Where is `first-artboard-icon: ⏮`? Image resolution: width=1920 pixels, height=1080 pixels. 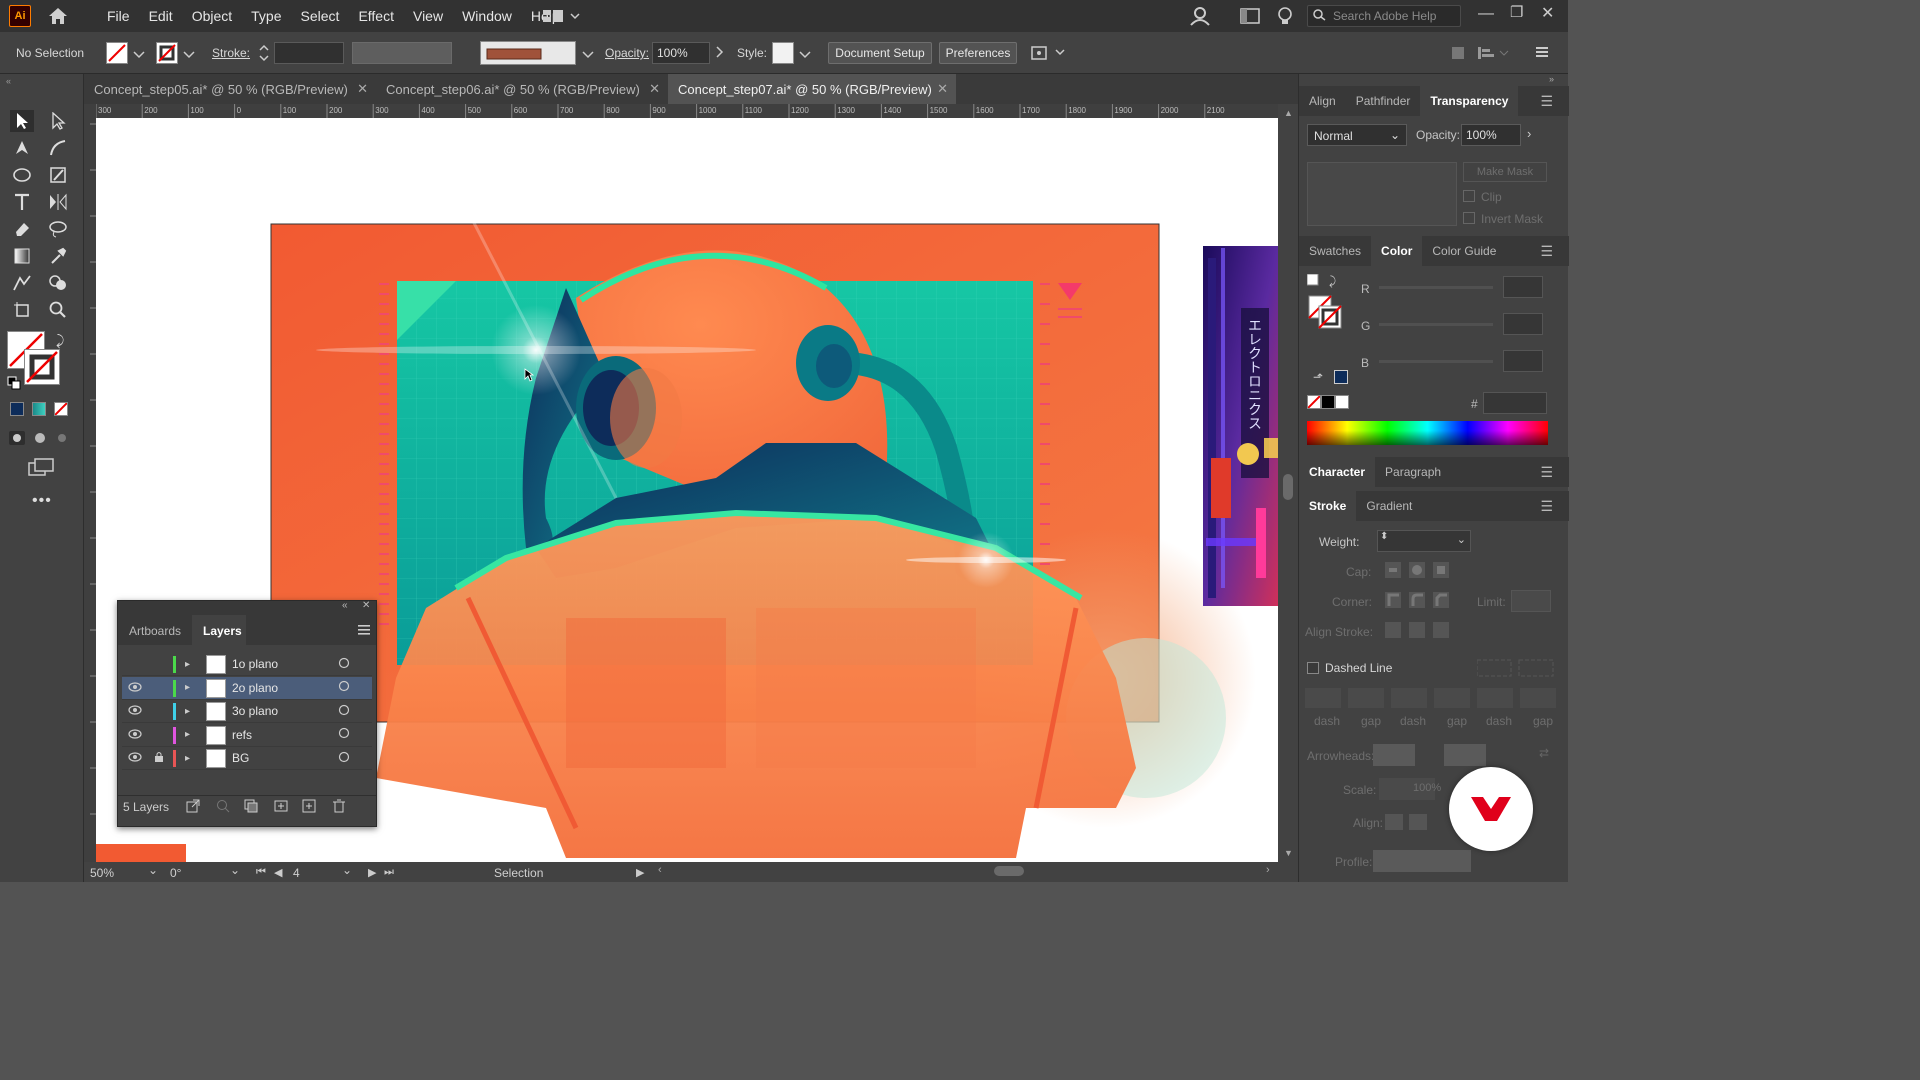 first-artboard-icon: ⏮ is located at coordinates (261, 872).